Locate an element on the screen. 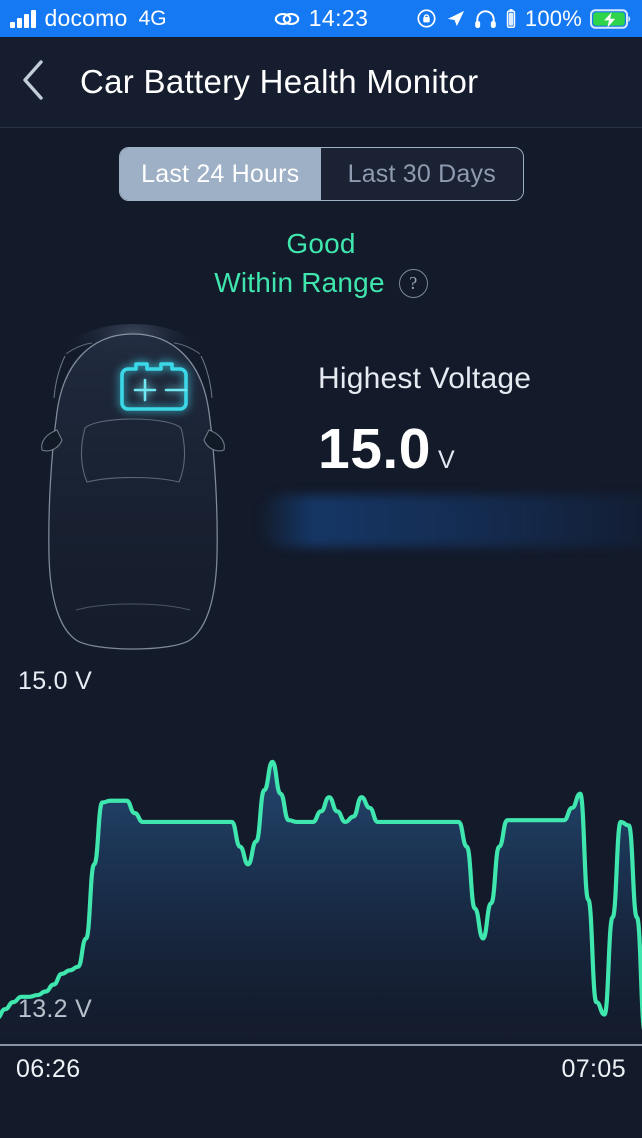 The height and width of the screenshot is (1138, 642). highest-voltage-block: Highest Voltage 15.0 V is located at coordinates (465, 422).